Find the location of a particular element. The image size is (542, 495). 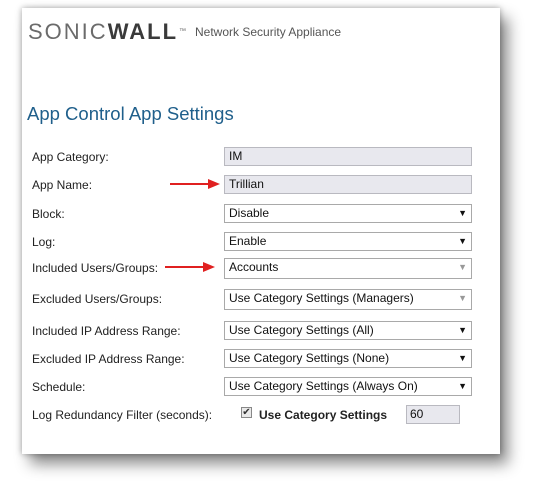

block-value: Disable is located at coordinates (249, 213).